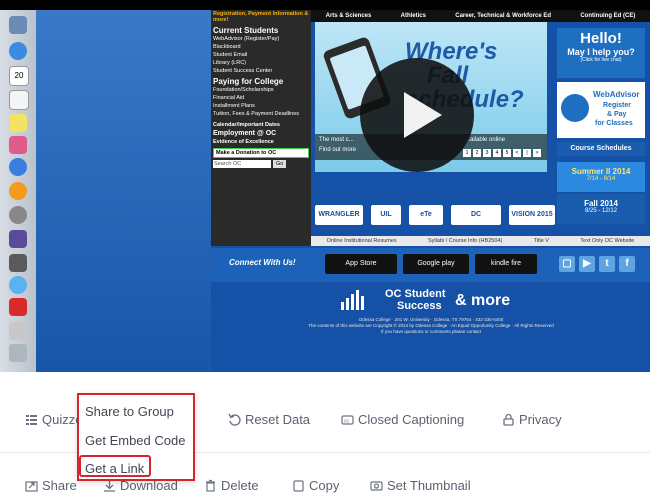  Describe the element at coordinates (575, 108) in the screenshot. I see `register-seal-icon` at that location.